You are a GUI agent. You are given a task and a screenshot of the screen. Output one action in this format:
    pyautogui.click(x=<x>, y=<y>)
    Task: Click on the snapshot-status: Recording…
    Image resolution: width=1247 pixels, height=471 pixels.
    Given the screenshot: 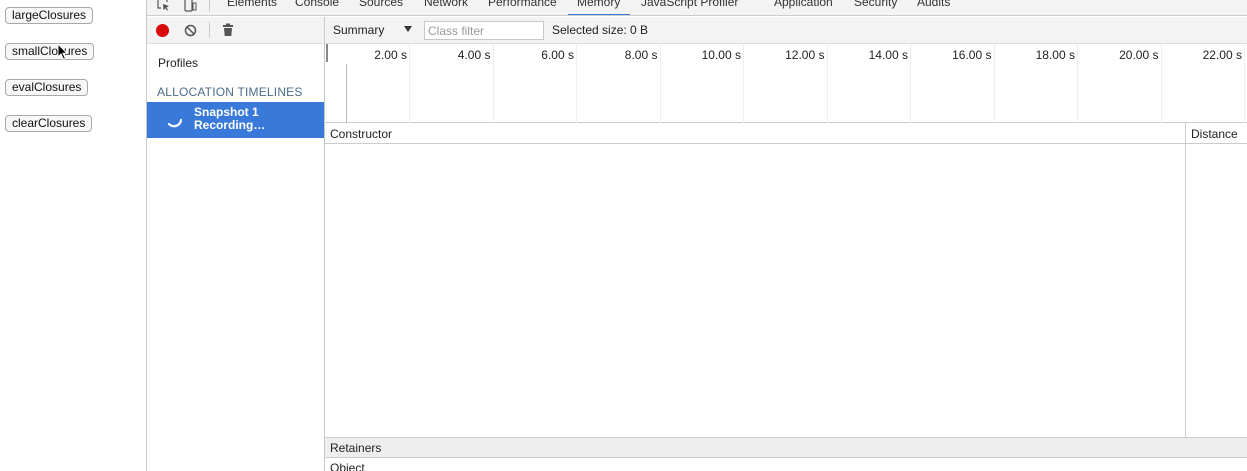 What is the action you would take?
    pyautogui.click(x=230, y=125)
    